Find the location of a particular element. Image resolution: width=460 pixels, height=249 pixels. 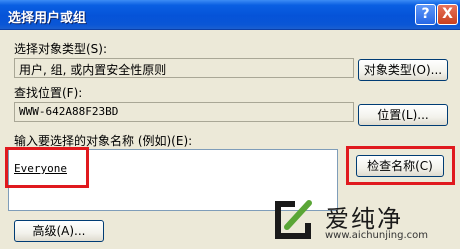

object-types-field: 用户, 组, 或内置安全性原则 is located at coordinates (184, 68).